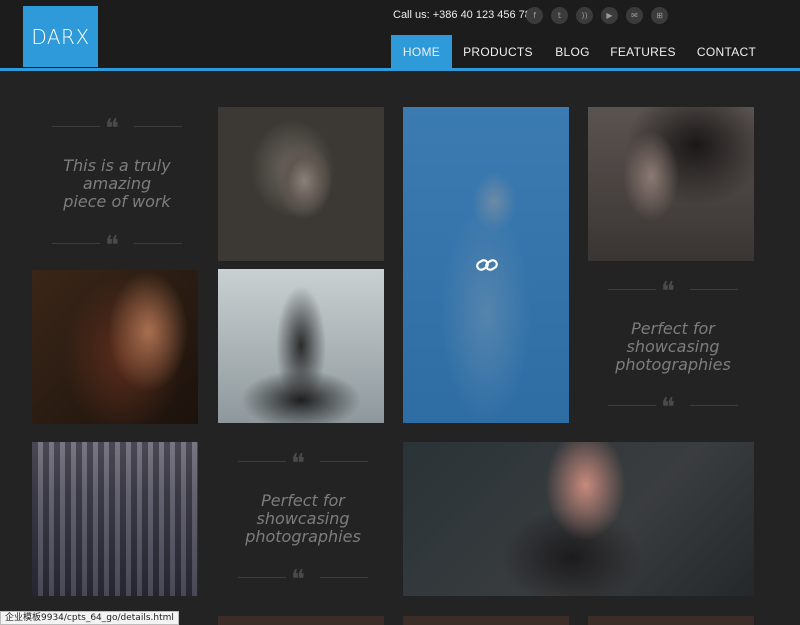 This screenshot has height=625, width=800. I want to click on photo-tile-hover, so click(486, 265).